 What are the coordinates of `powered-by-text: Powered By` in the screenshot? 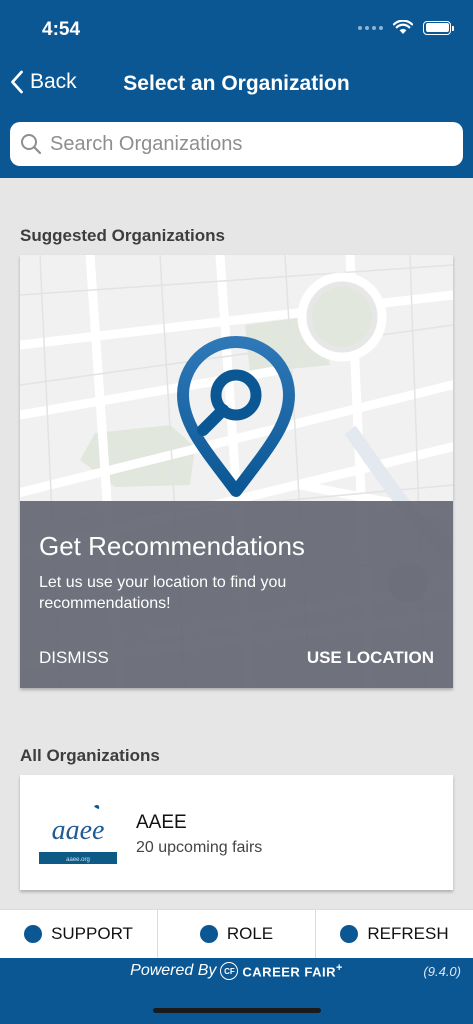 It's located at (173, 970).